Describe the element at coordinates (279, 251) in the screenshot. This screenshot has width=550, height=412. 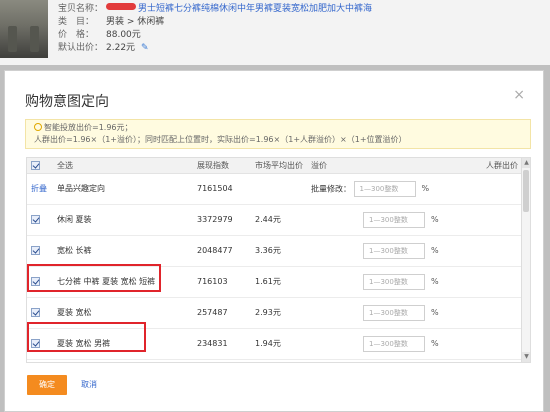
I see `row-avg: 3.36元` at that location.